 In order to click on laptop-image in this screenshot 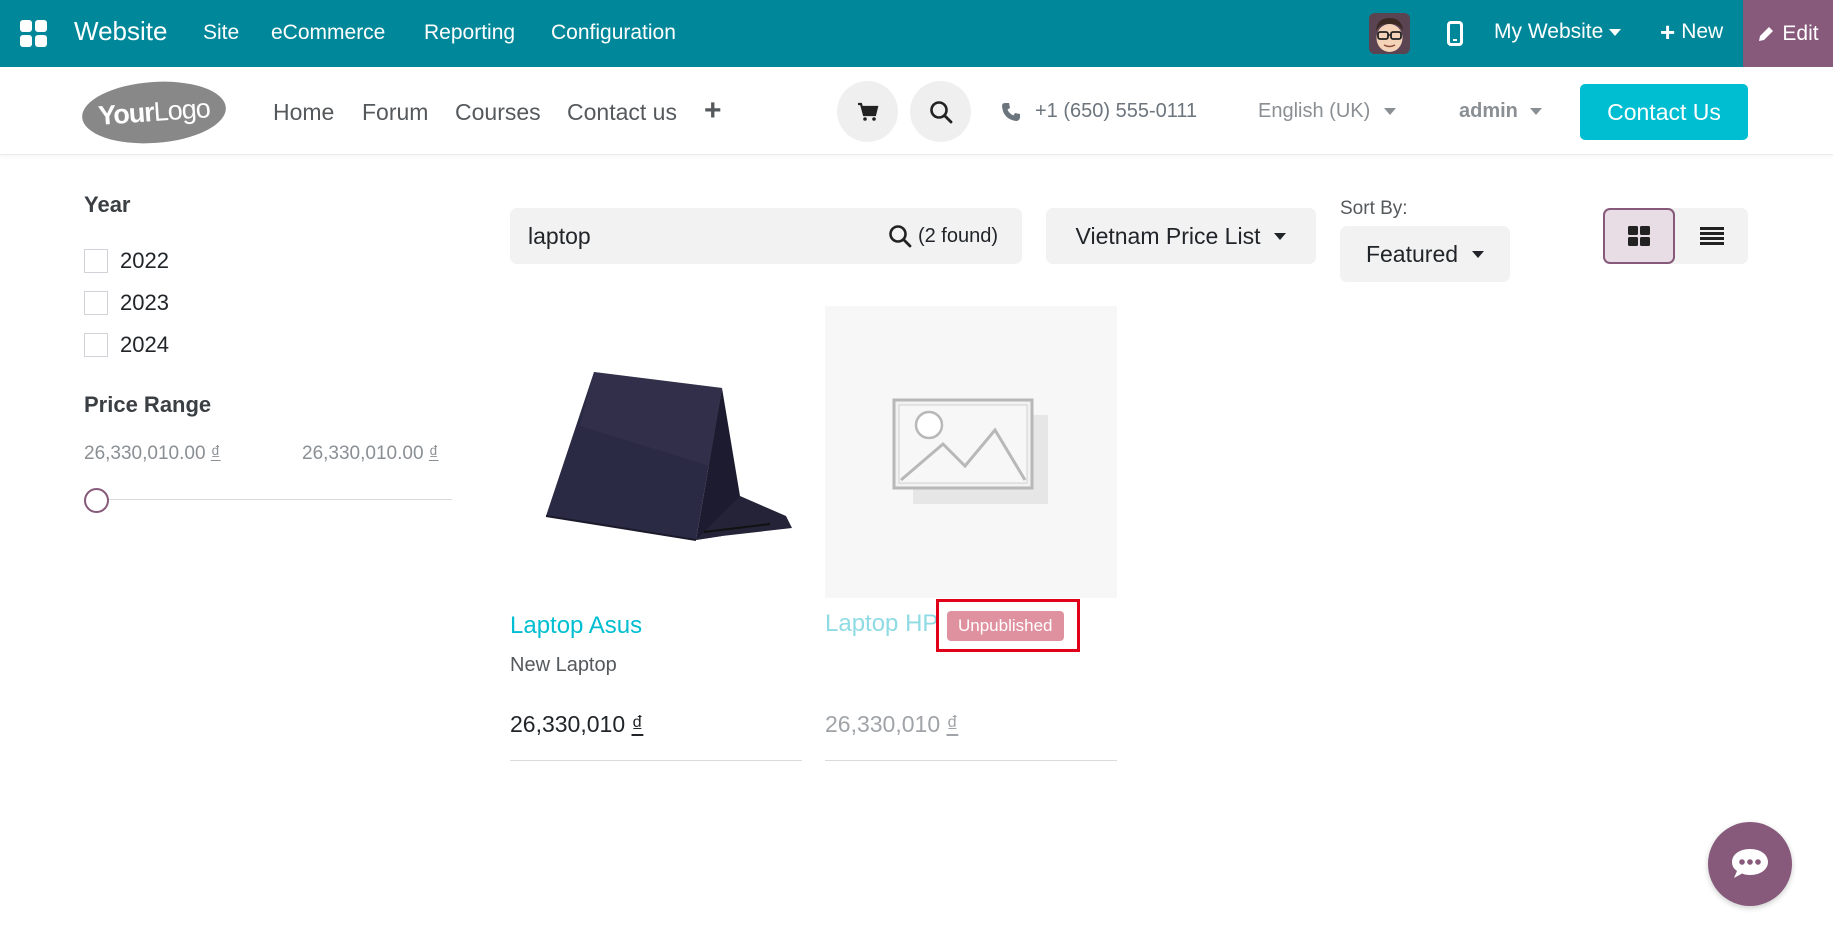, I will do `click(668, 456)`.